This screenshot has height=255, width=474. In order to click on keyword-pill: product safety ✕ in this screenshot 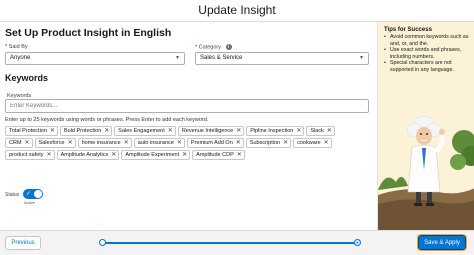, I will do `click(30, 155)`.